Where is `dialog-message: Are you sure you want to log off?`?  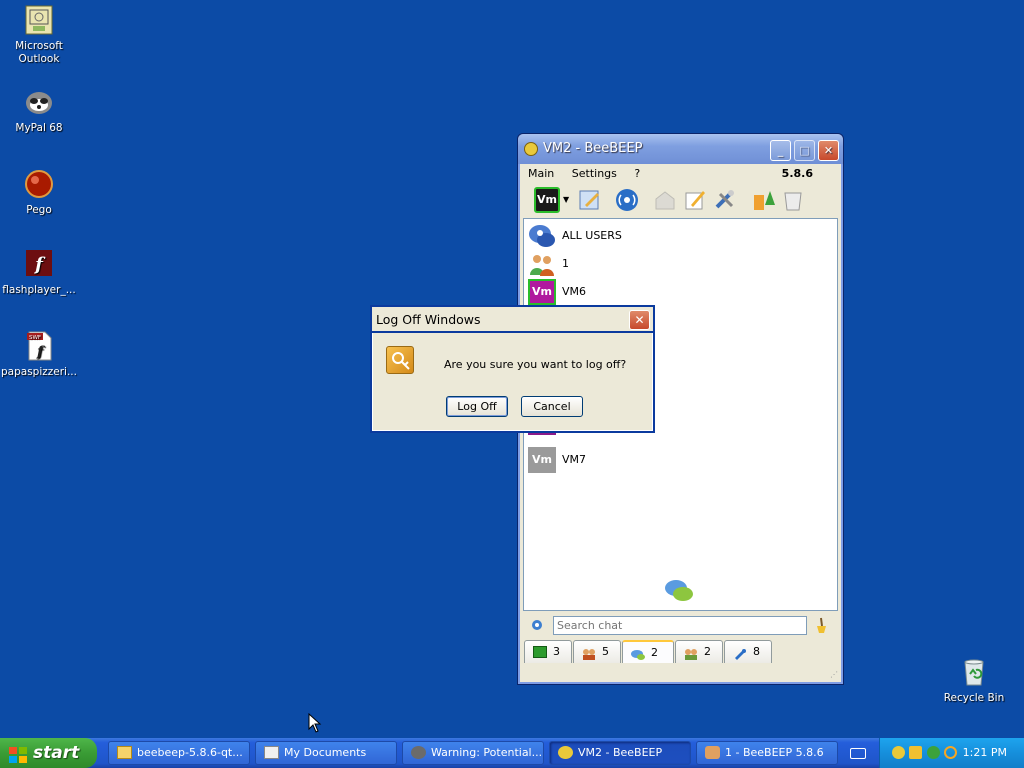
dialog-message: Are you sure you want to log off? is located at coordinates (535, 364).